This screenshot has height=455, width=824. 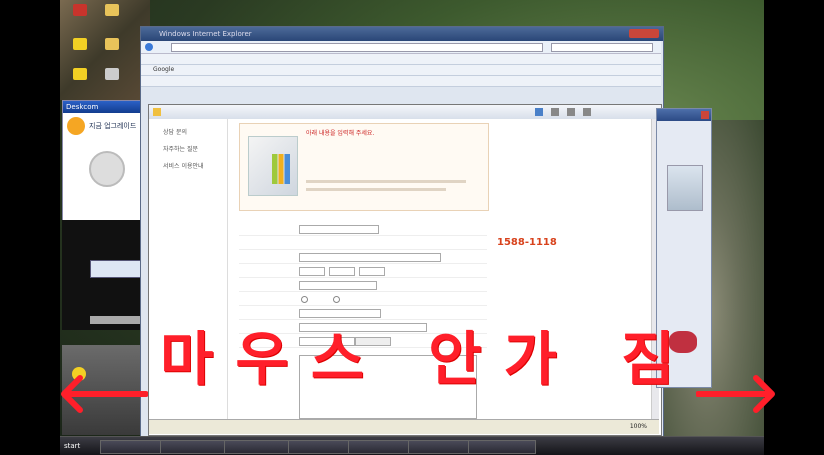 What do you see at coordinates (555, 112) in the screenshot?
I see `print-icon` at bounding box center [555, 112].